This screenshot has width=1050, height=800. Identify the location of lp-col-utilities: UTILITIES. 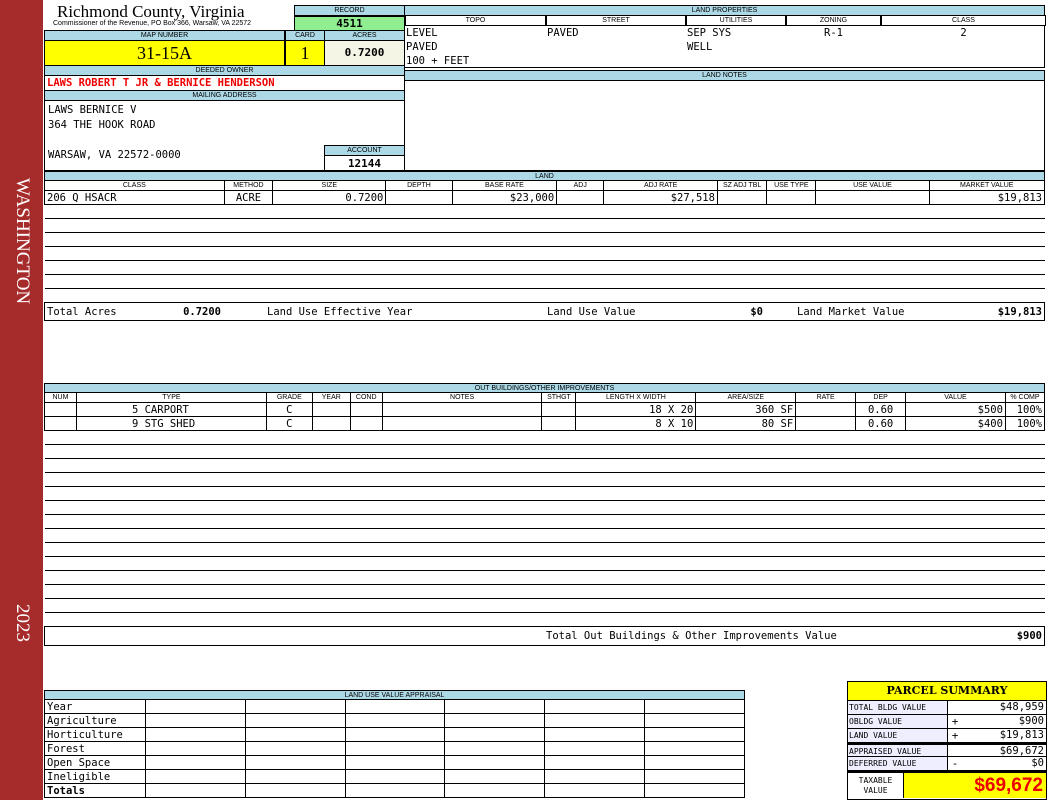
(736, 20).